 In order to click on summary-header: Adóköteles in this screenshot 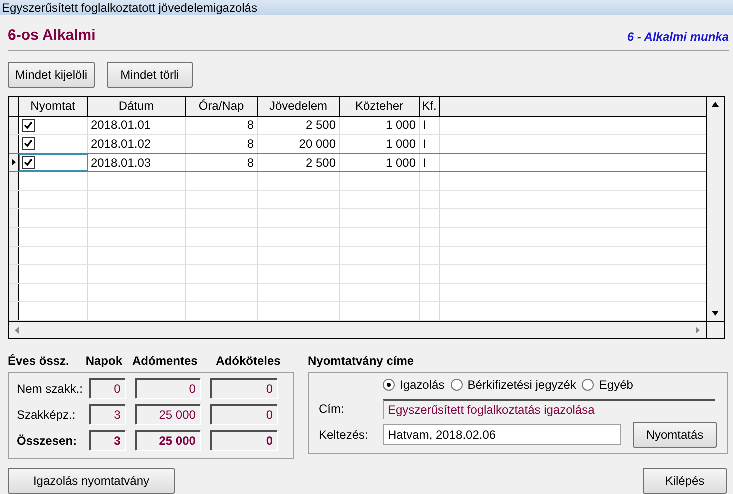, I will do `click(249, 361)`.